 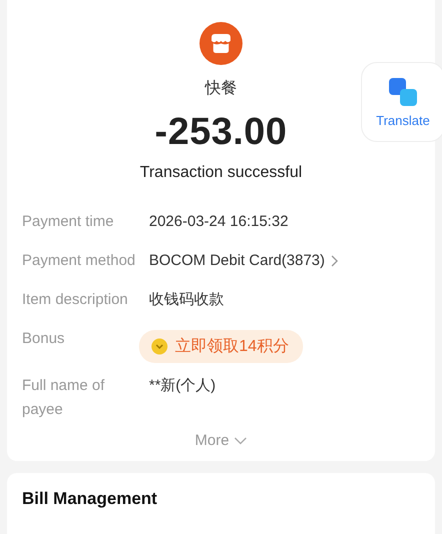 I want to click on chevron-down-icon, so click(x=241, y=440).